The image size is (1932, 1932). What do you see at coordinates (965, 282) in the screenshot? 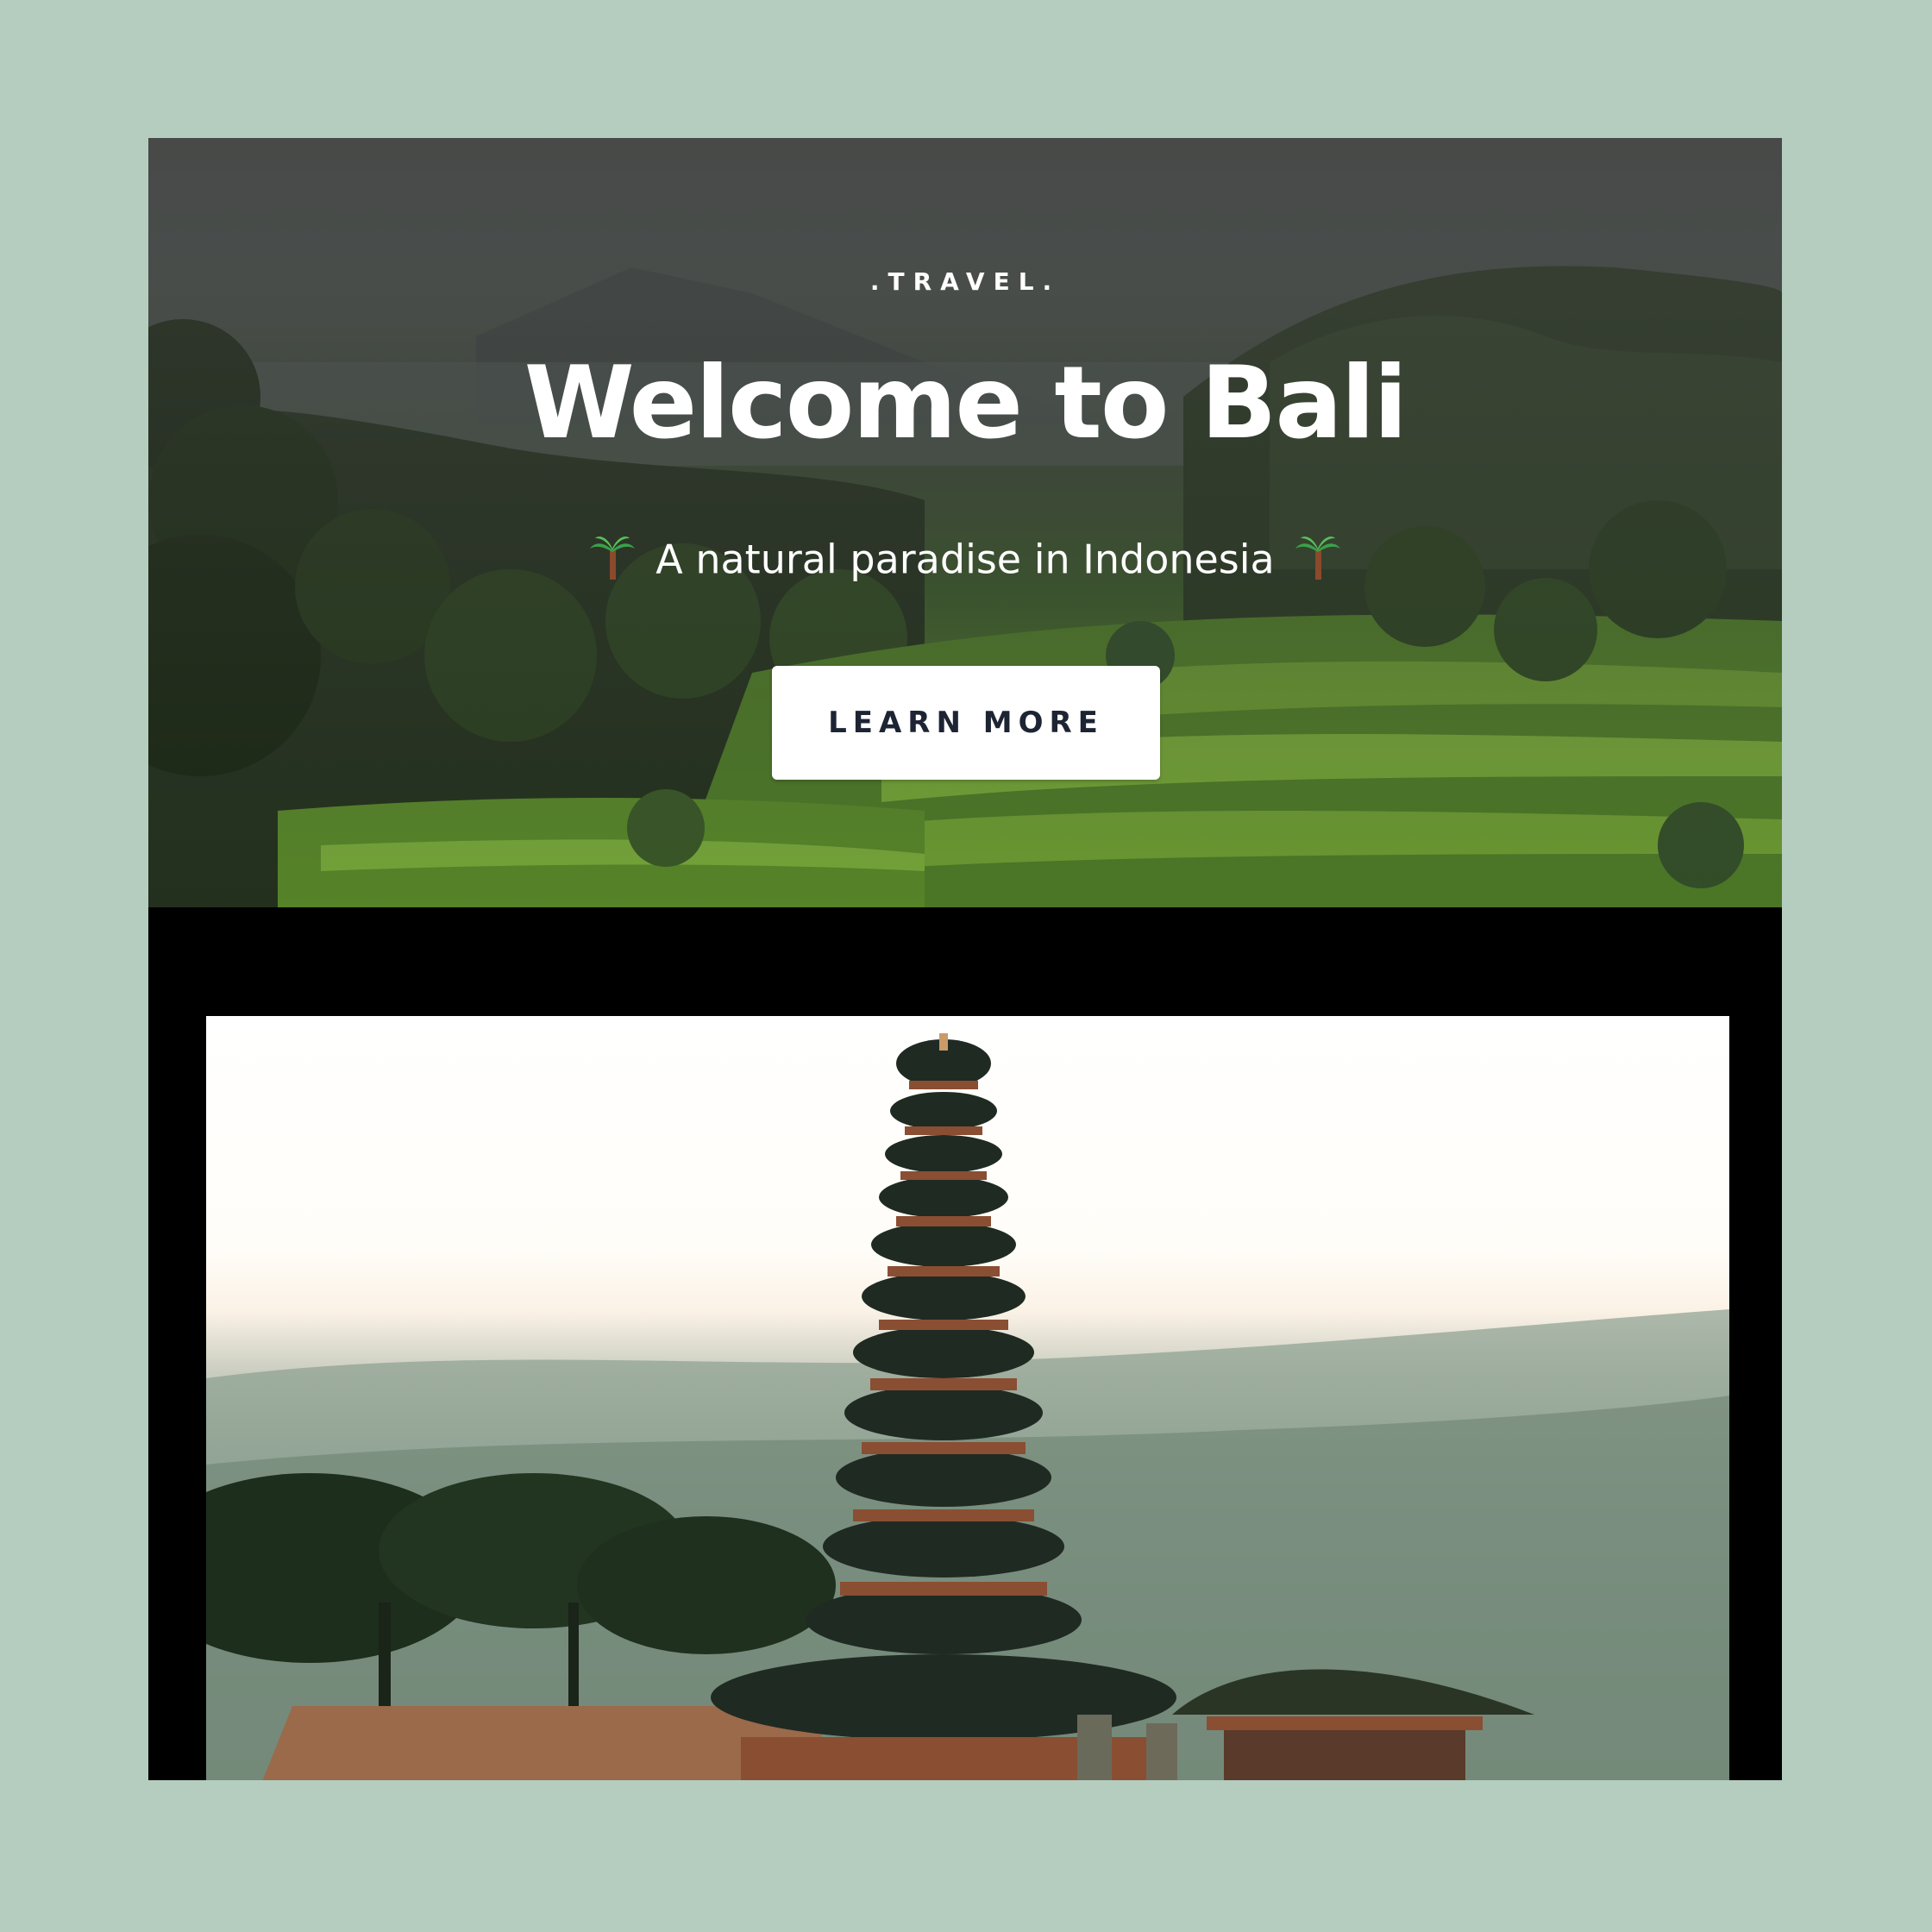
I see `eyebrow-label: .TRAVEL.` at bounding box center [965, 282].